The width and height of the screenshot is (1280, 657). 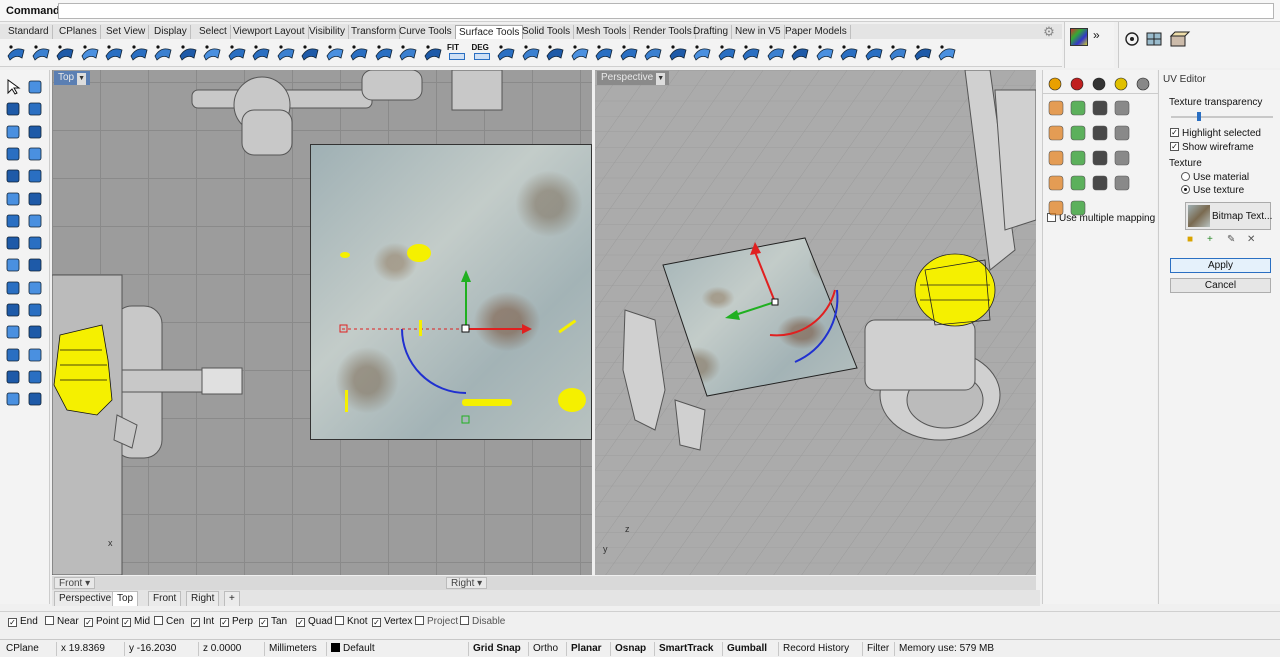 I want to click on unwrap-icon, so click(x=1078, y=133).